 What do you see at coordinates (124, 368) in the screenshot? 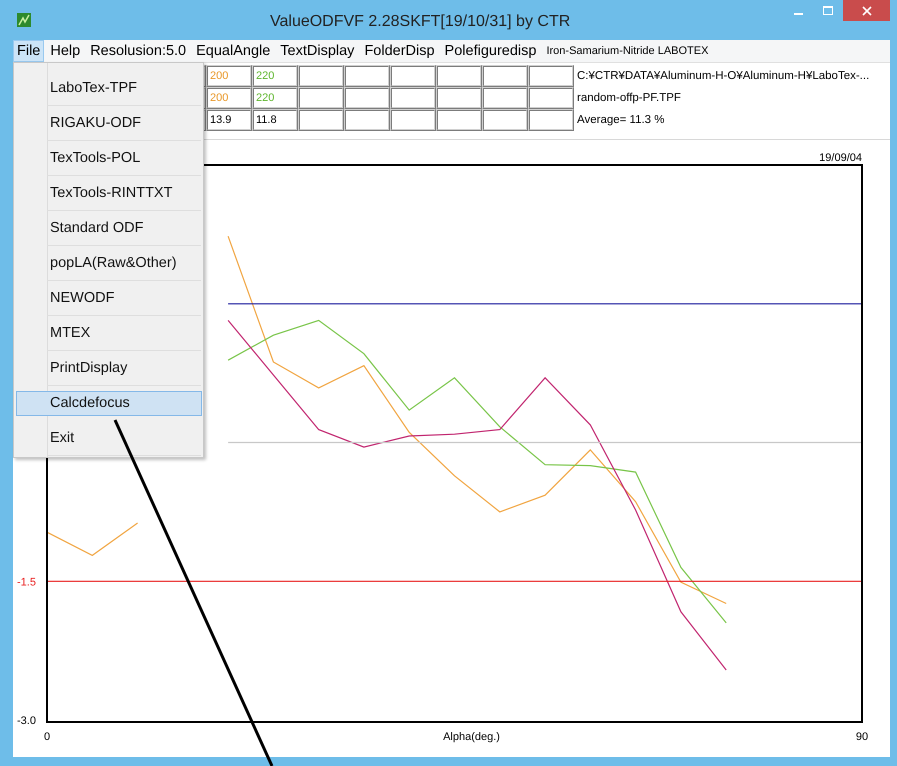
I see `menu-item: PrintDisplay` at bounding box center [124, 368].